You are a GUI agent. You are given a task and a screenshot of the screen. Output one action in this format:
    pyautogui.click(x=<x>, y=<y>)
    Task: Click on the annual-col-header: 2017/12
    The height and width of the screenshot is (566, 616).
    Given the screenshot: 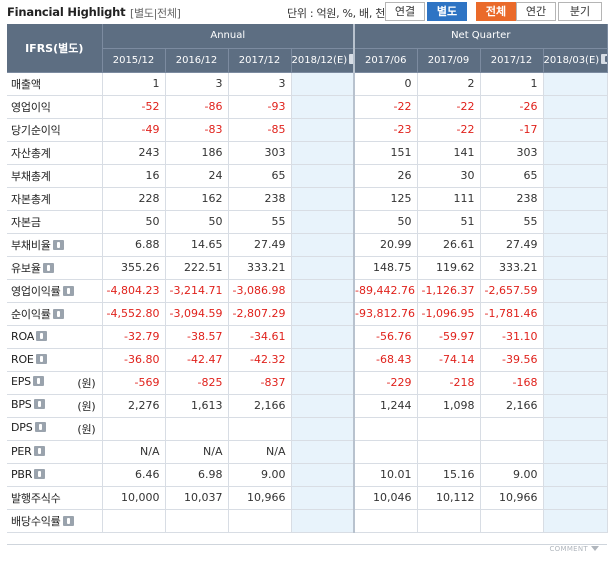 What is the action you would take?
    pyautogui.click(x=260, y=60)
    